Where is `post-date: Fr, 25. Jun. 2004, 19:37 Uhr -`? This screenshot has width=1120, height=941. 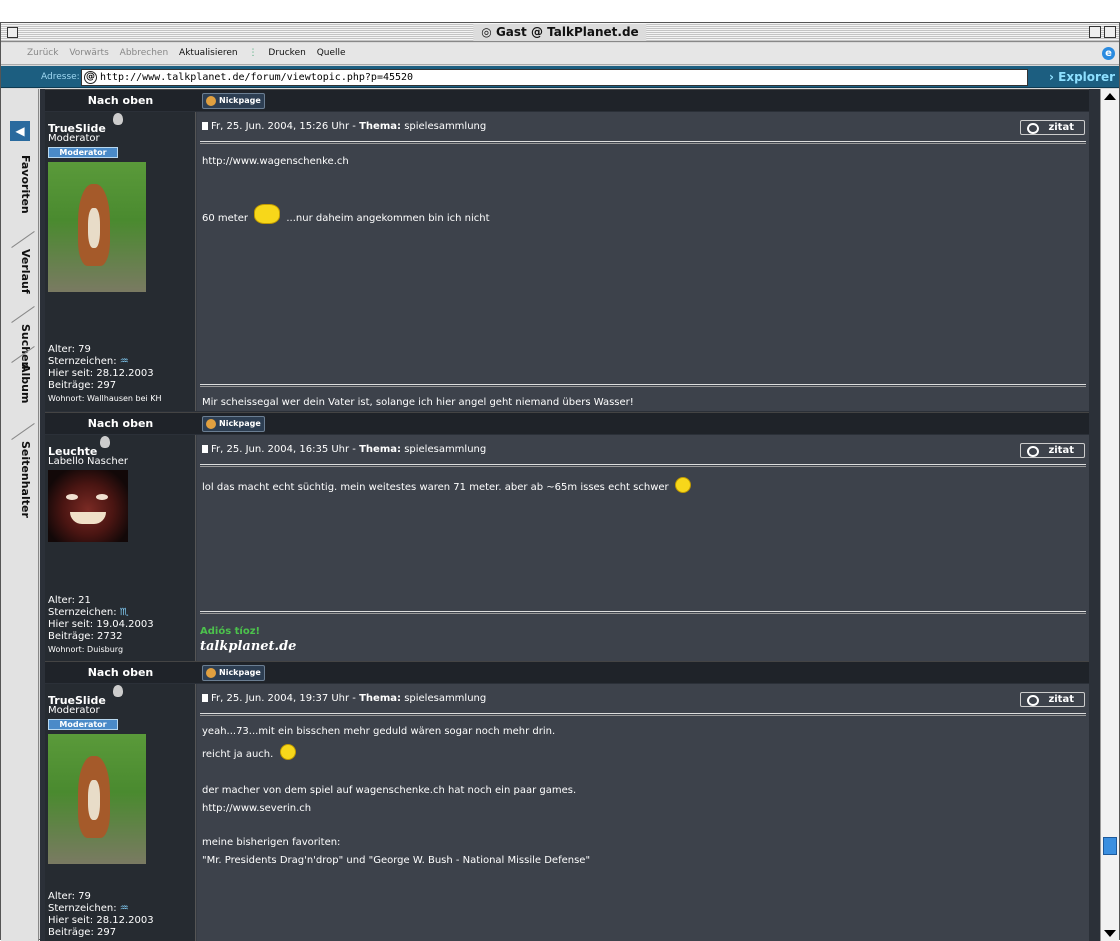 post-date: Fr, 25. Jun. 2004, 19:37 Uhr - is located at coordinates (283, 698).